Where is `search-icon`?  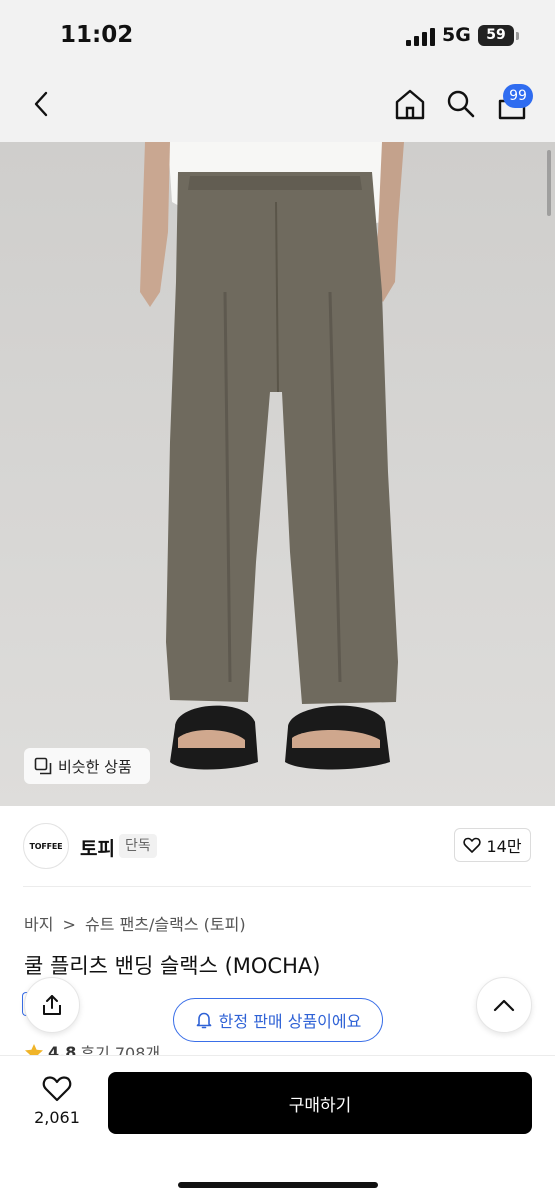 search-icon is located at coordinates (461, 104).